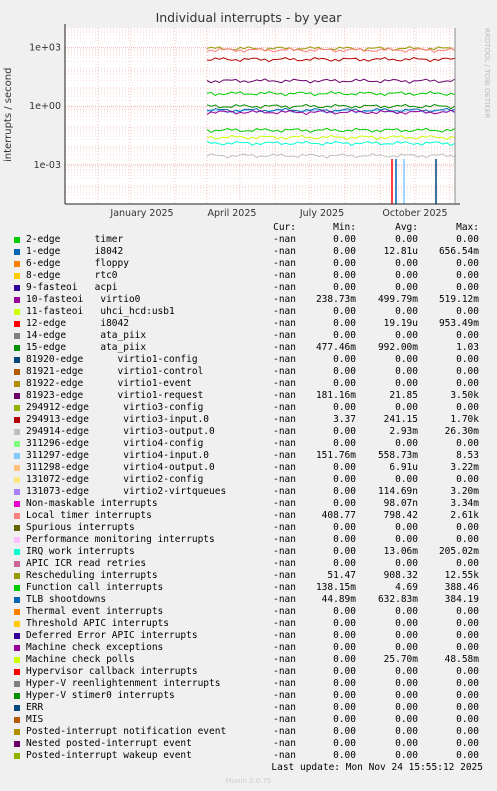 The height and width of the screenshot is (791, 497). What do you see at coordinates (126, 491) in the screenshot?
I see `legend-series-name: 131073-edge virtio2-virtqueues` at bounding box center [126, 491].